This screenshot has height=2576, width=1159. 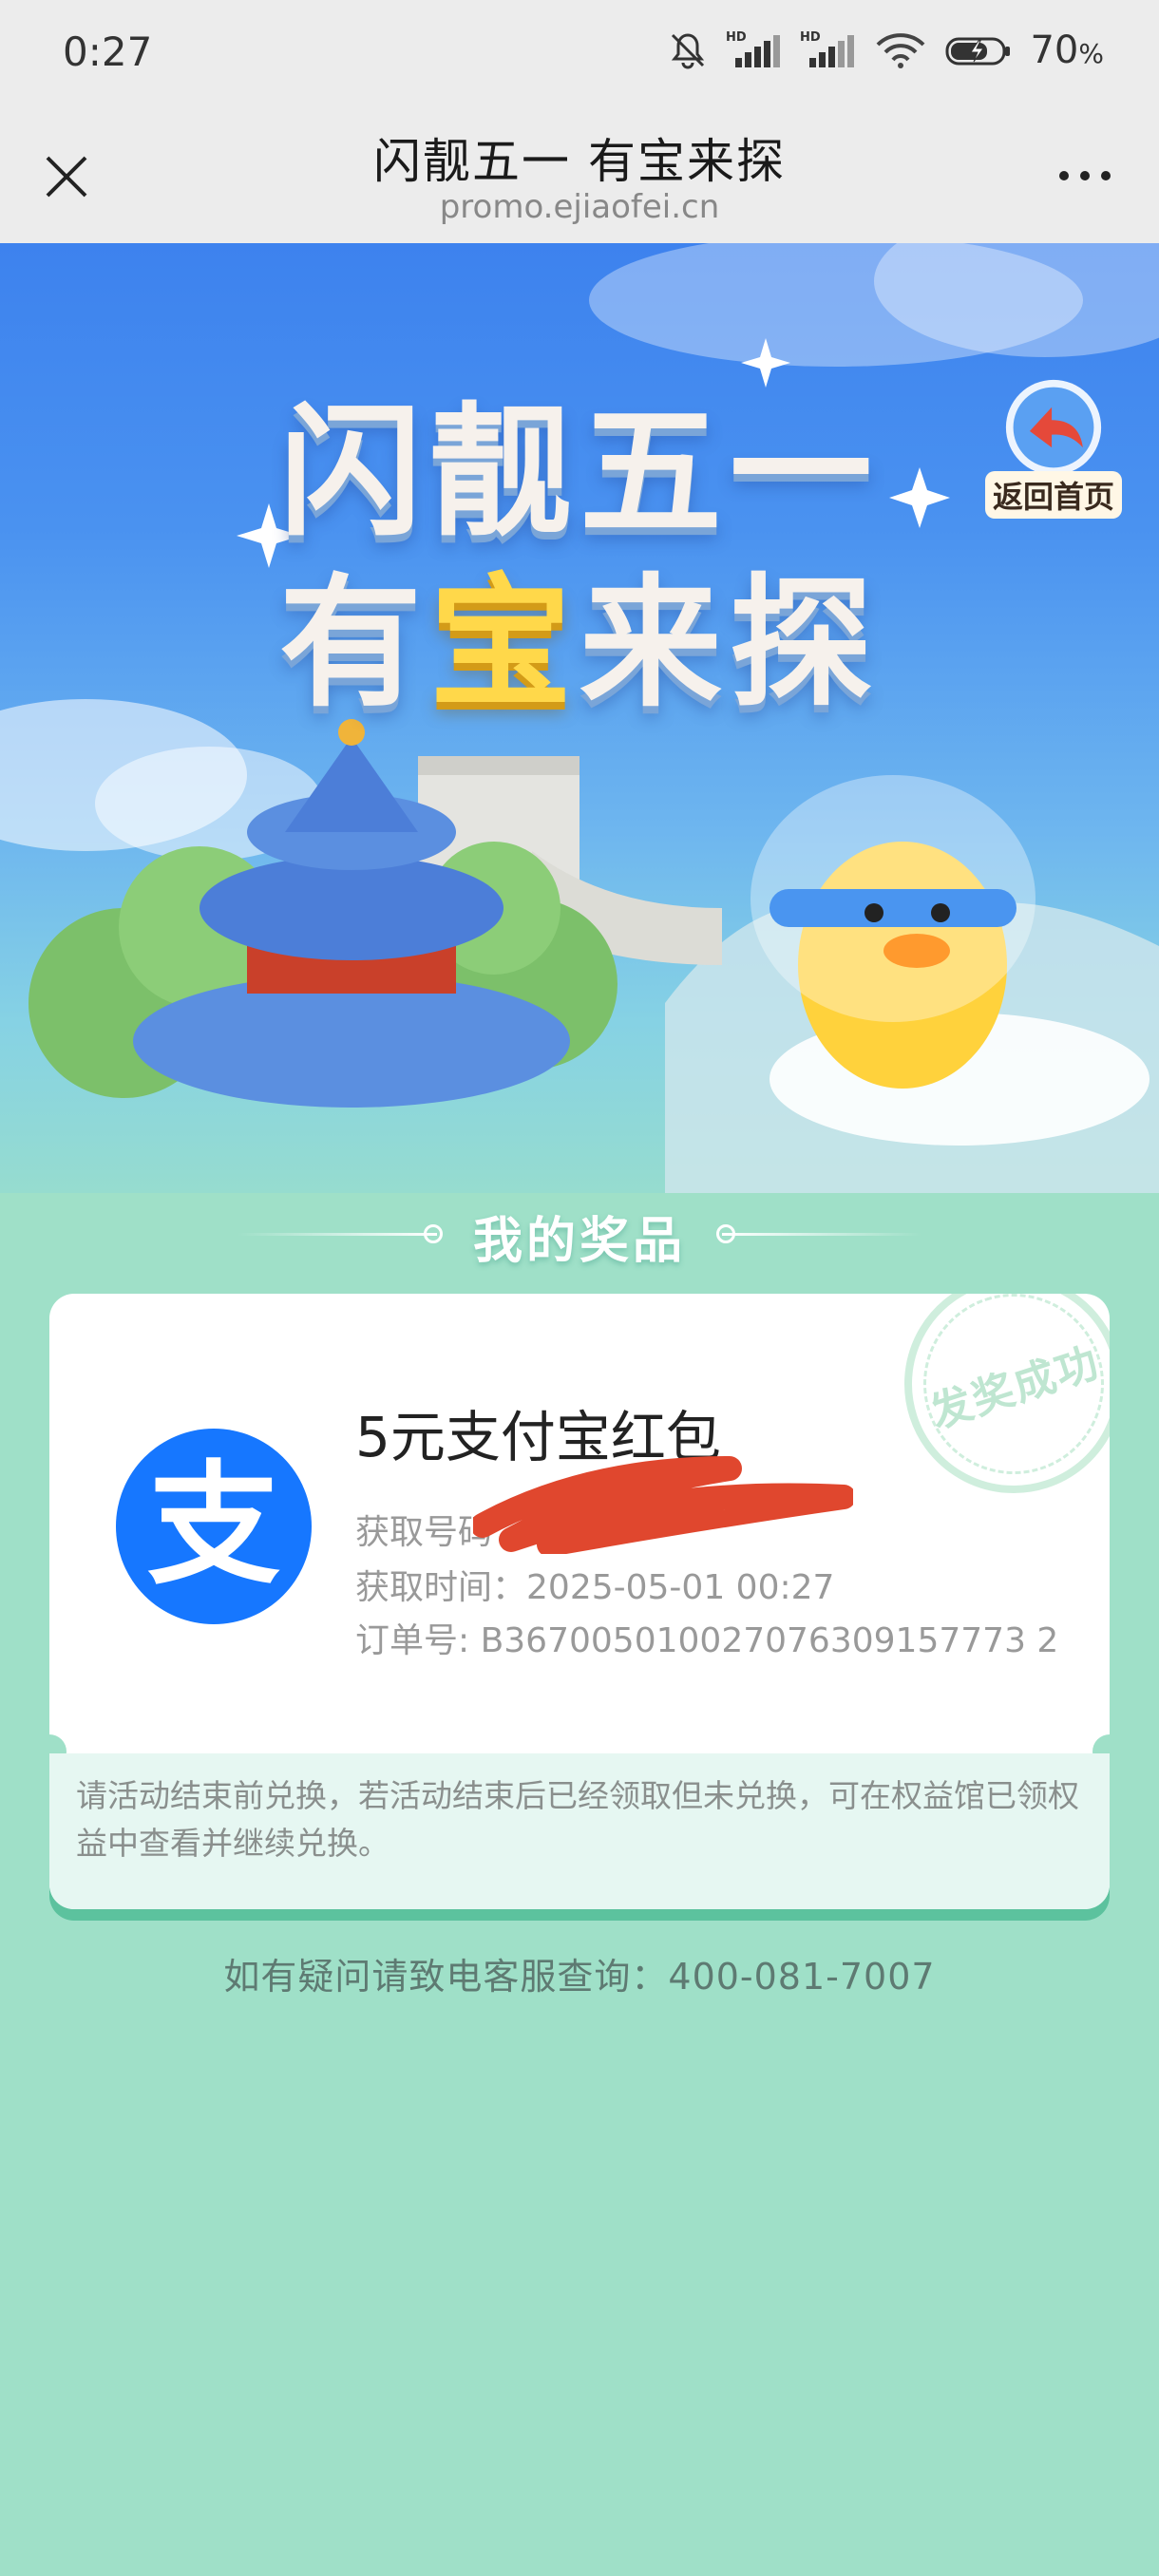 What do you see at coordinates (707, 1640) in the screenshot?
I see `prize-order-number: 订单号: B367005010027076309157773 2` at bounding box center [707, 1640].